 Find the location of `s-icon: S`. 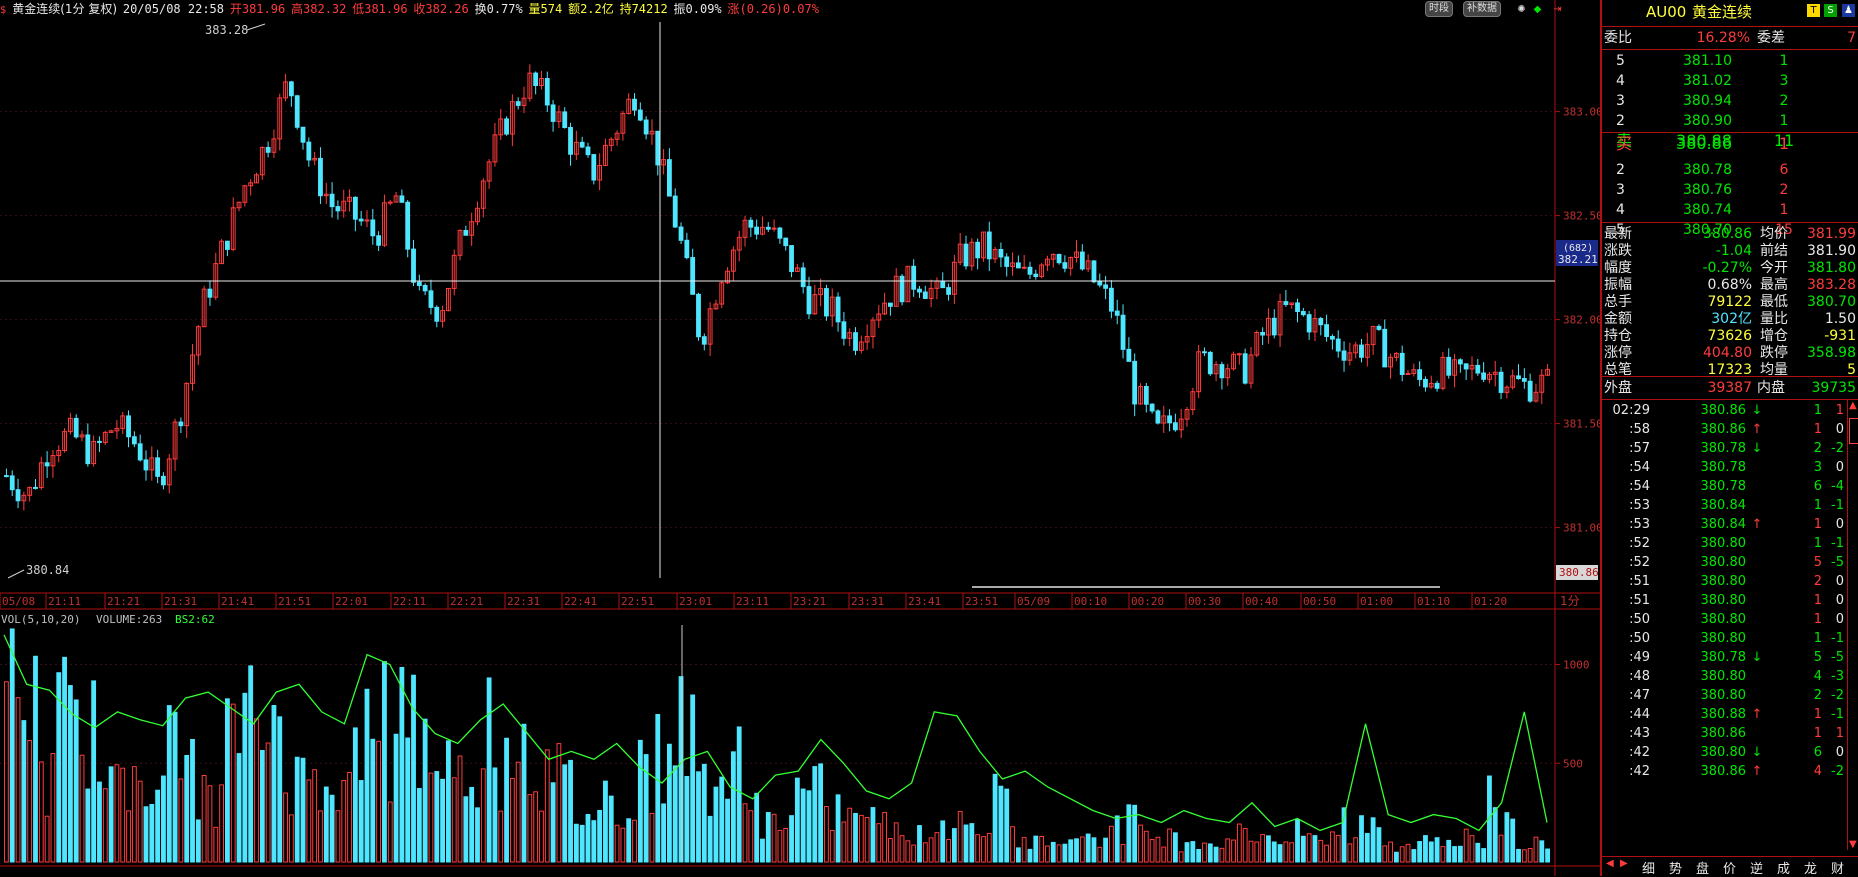

s-icon: S is located at coordinates (1830, 10).